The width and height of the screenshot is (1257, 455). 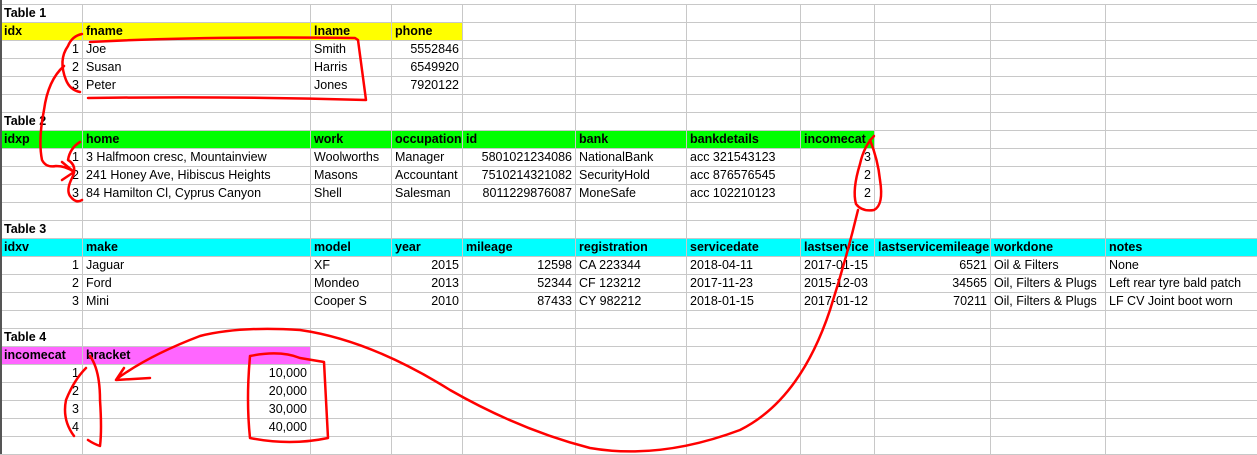 What do you see at coordinates (838, 266) in the screenshot?
I see `data-cell: 2017-01-15` at bounding box center [838, 266].